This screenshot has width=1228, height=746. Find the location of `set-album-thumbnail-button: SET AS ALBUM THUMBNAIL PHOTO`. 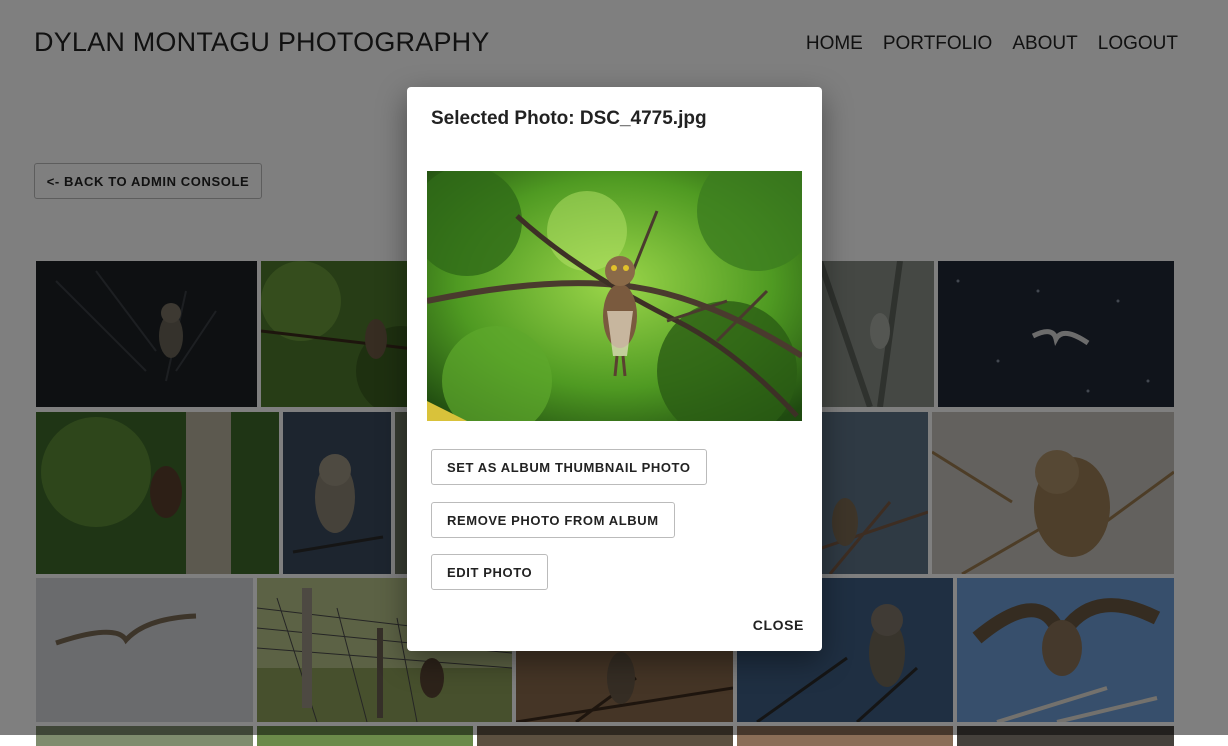

set-album-thumbnail-button: SET AS ALBUM THUMBNAIL PHOTO is located at coordinates (569, 467).